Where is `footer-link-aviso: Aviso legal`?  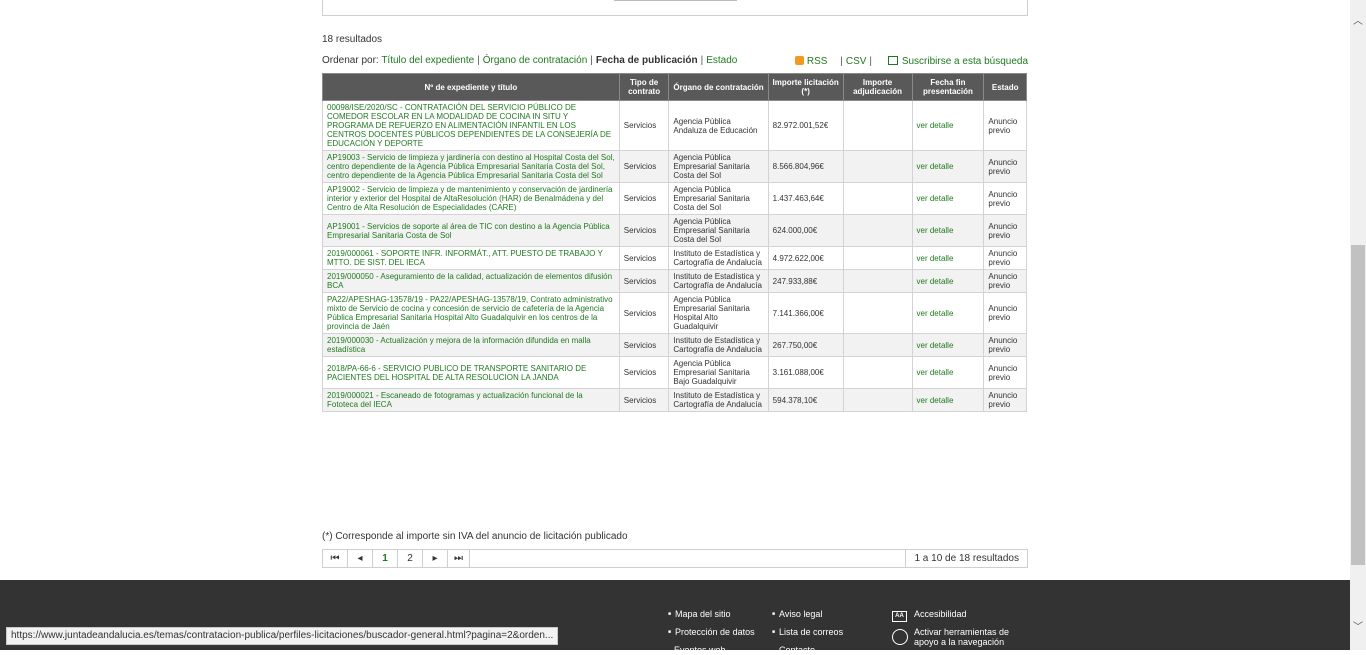 footer-link-aviso: Aviso legal is located at coordinates (797, 614).